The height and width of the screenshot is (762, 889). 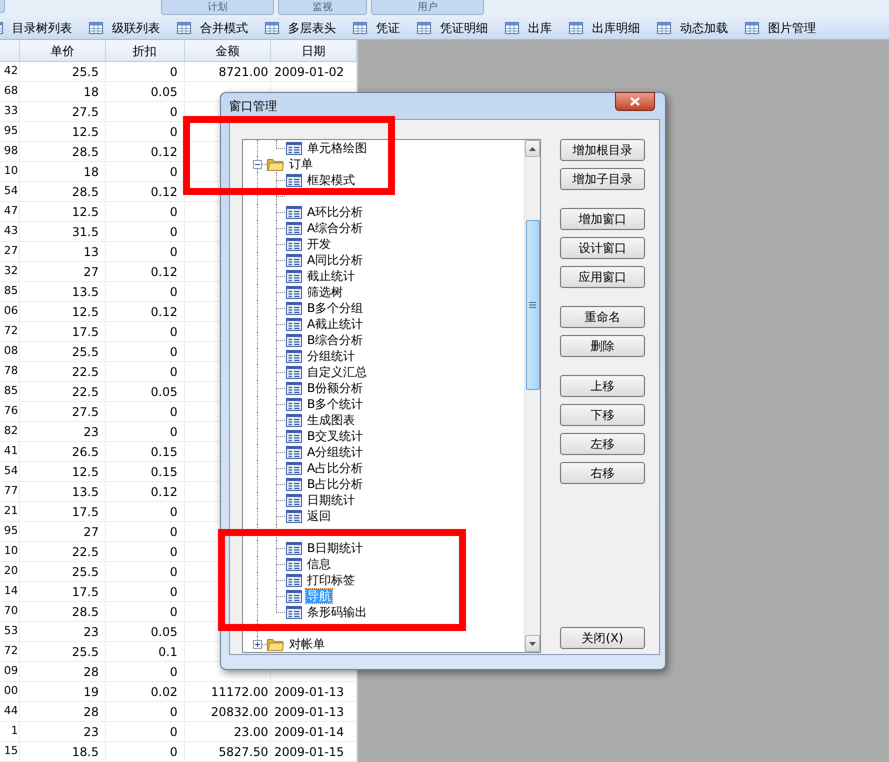 I want to click on table-cell-text: 72, so click(x=11, y=331).